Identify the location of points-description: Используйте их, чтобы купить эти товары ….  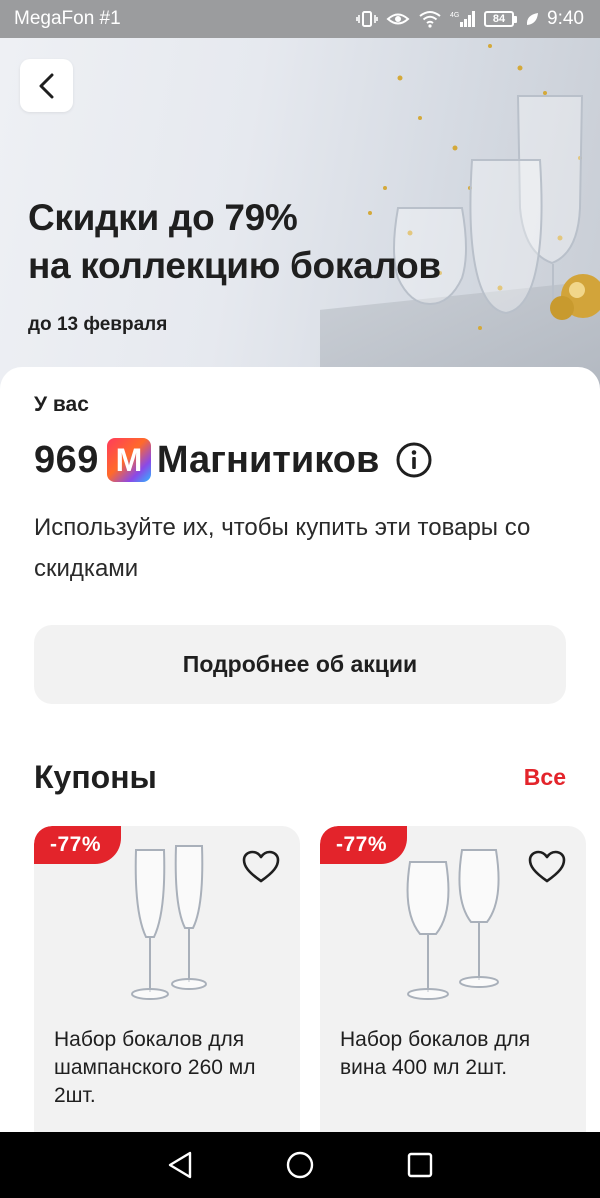
(282, 548).